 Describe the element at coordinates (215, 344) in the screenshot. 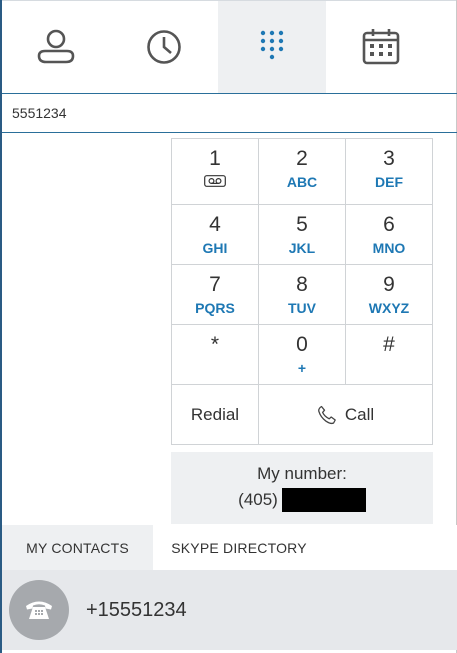

I see `key-digit: *` at that location.